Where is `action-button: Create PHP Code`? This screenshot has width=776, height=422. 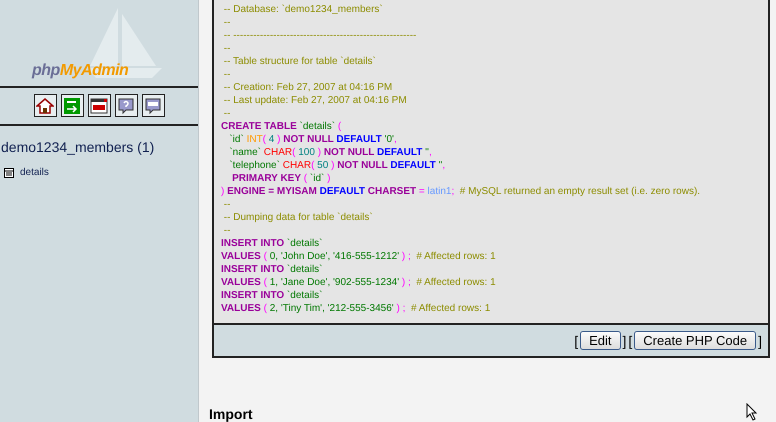 action-button: Create PHP Code is located at coordinates (695, 340).